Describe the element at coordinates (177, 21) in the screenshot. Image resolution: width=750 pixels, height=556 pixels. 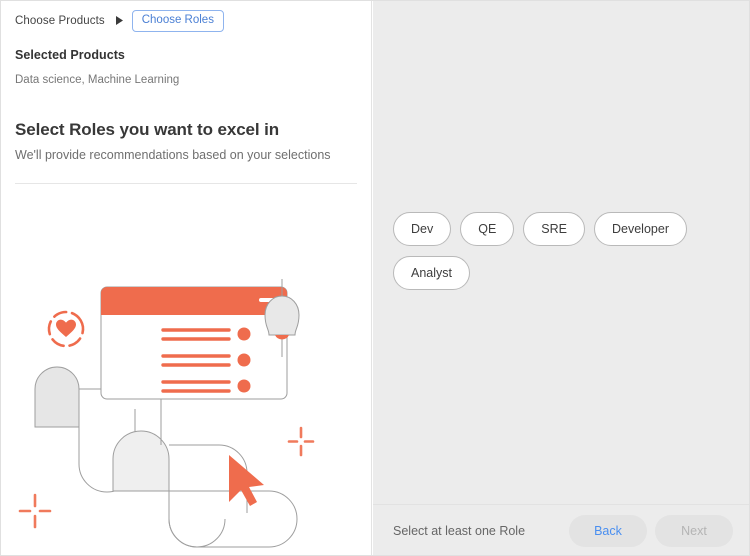
I see `breadcrumb-item-choose-roles: Choose Roles` at that location.